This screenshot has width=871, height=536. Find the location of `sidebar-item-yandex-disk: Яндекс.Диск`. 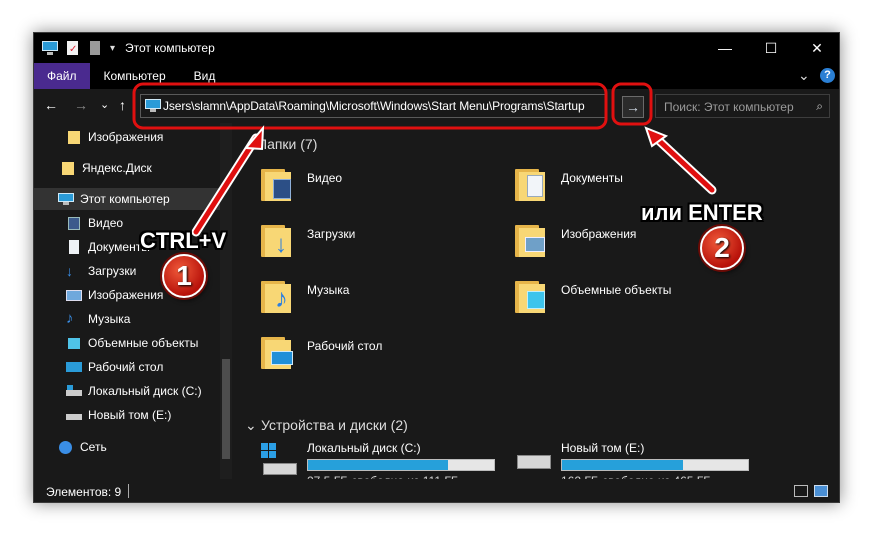

sidebar-item-yandex-disk: Яндекс.Диск is located at coordinates (128, 168).